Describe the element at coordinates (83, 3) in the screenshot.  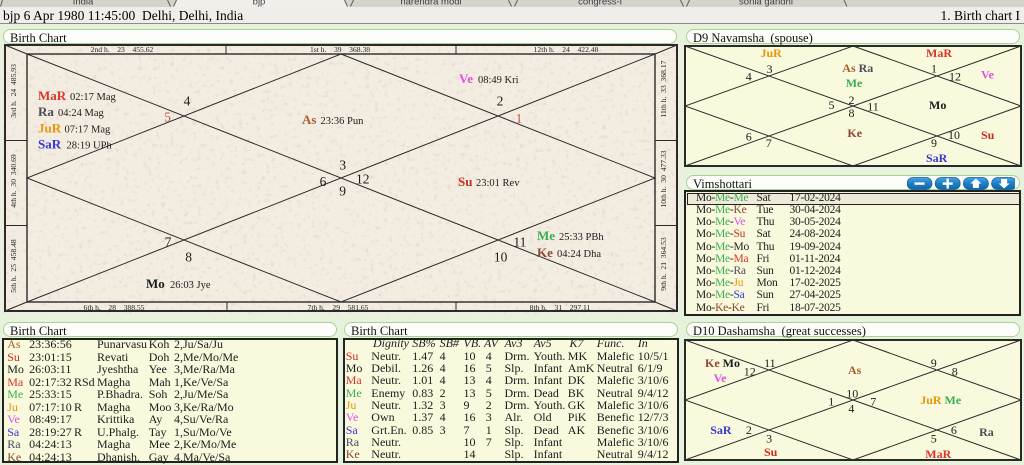
I see `svg-text: India` at that location.